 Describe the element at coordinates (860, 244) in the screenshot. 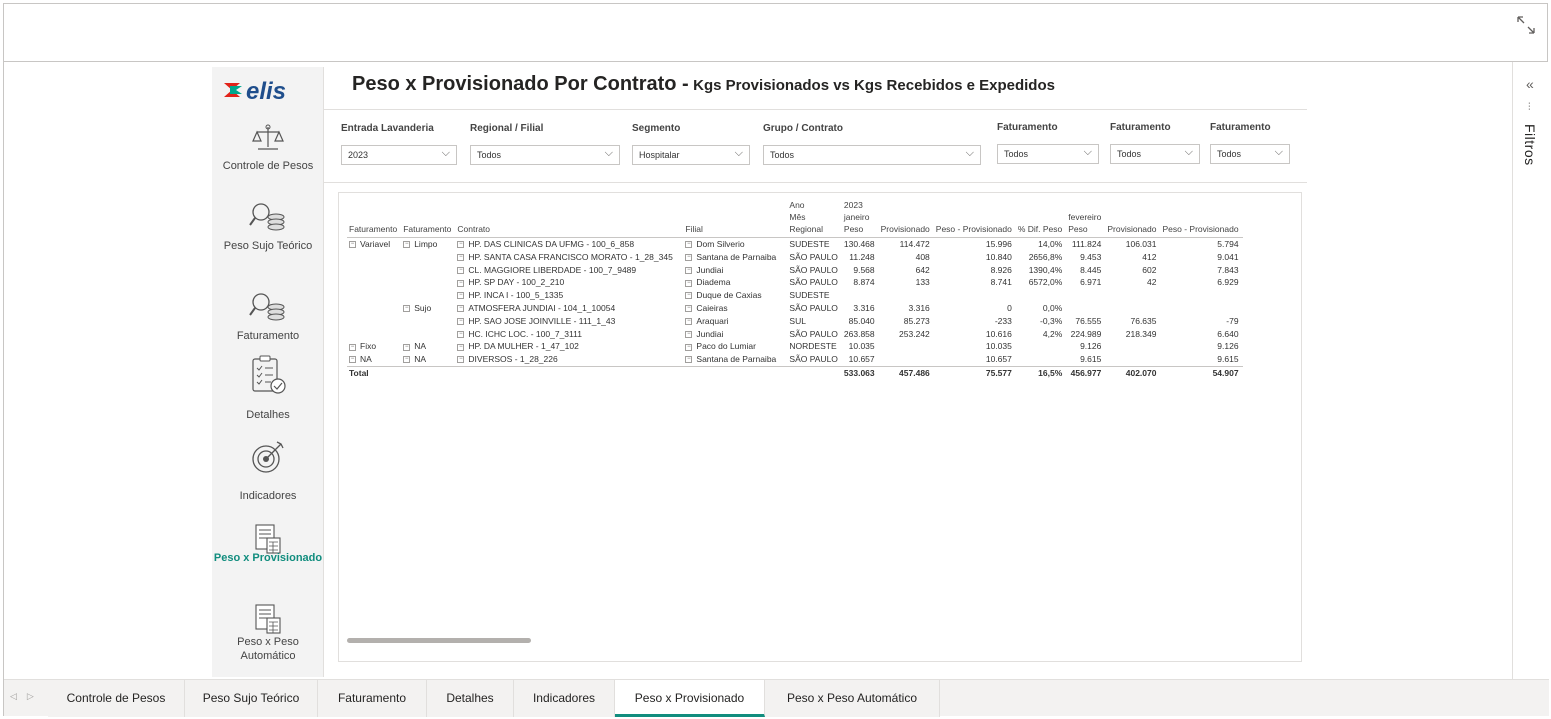

I see `table-cell: 130.468` at that location.